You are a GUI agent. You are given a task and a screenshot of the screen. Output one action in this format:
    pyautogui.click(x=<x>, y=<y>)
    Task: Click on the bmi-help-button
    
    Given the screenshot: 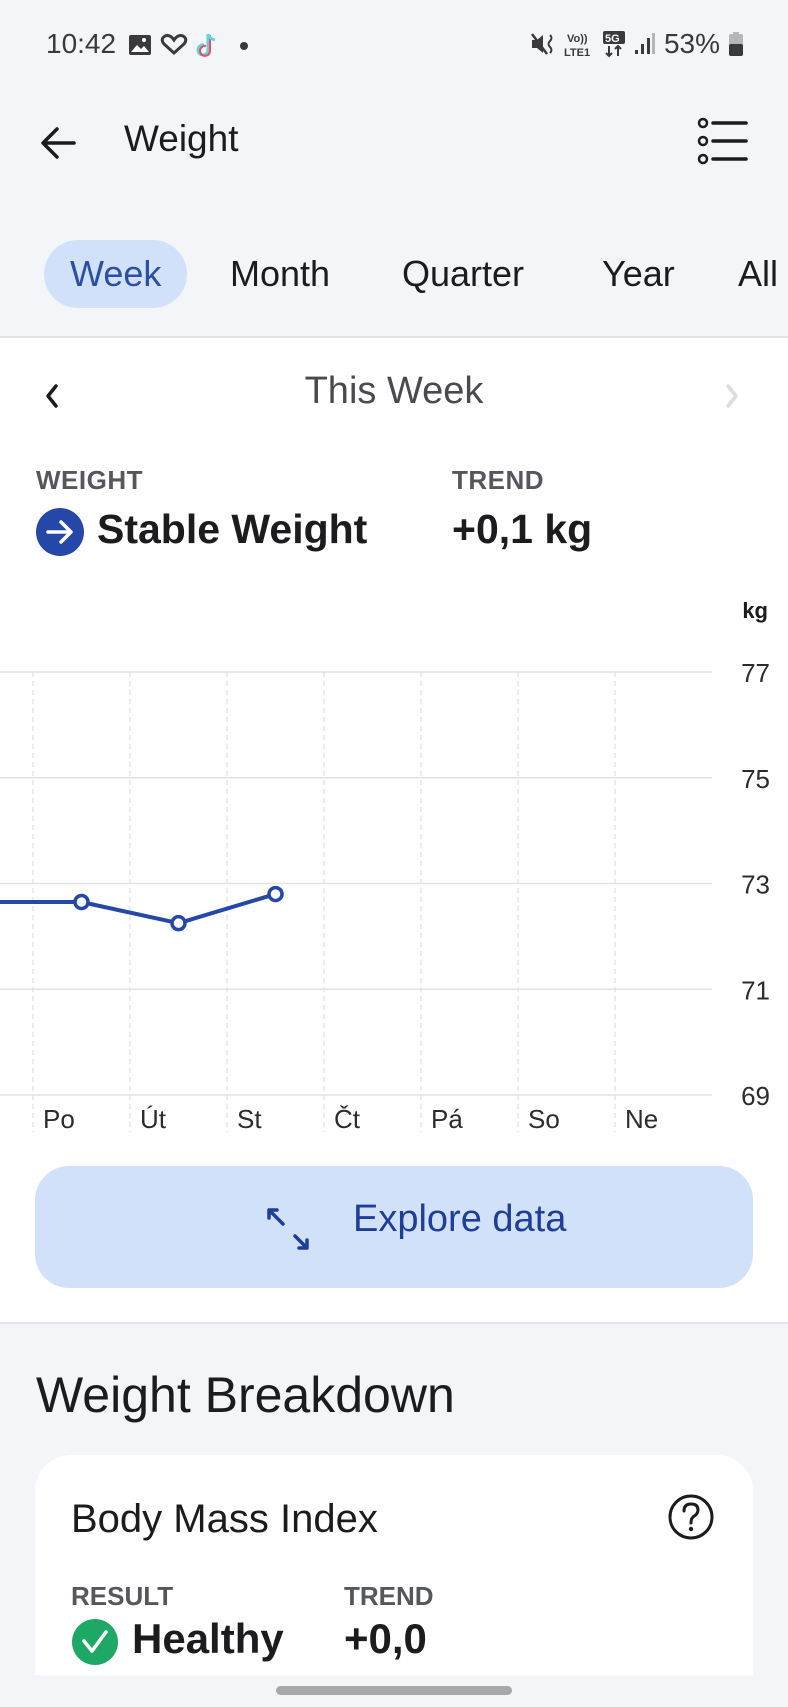 What is the action you would take?
    pyautogui.click(x=691, y=1517)
    